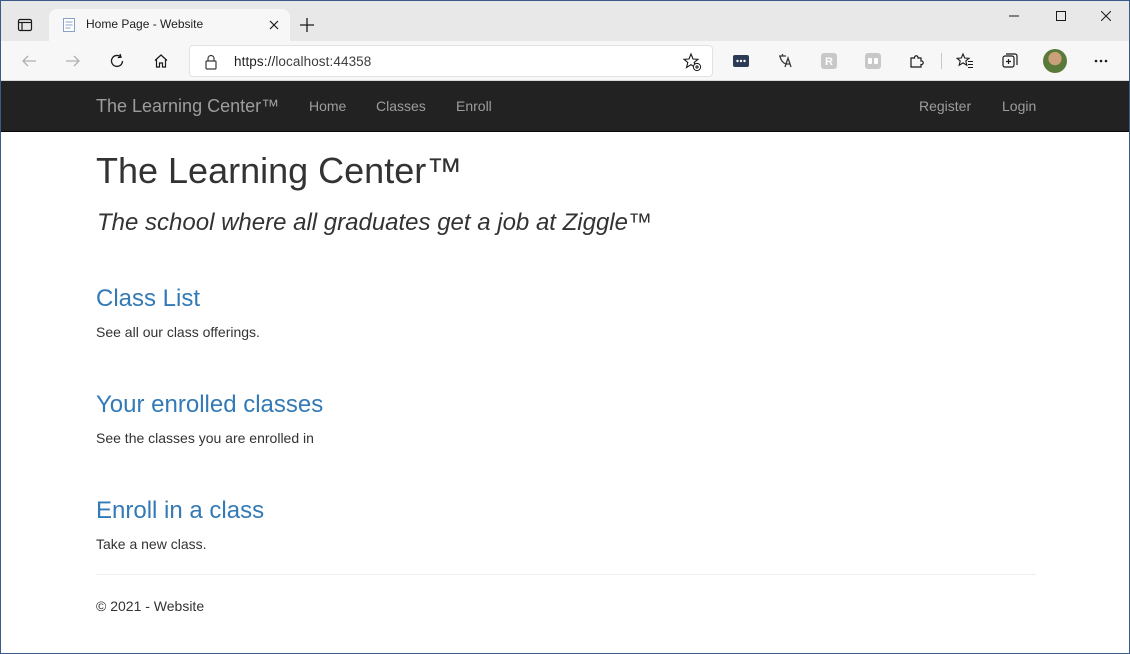 The width and height of the screenshot is (1130, 654). I want to click on home-icon, so click(161, 61).